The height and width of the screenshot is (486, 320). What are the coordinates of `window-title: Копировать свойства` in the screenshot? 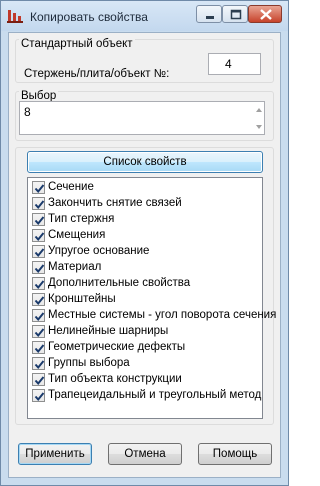 It's located at (89, 17).